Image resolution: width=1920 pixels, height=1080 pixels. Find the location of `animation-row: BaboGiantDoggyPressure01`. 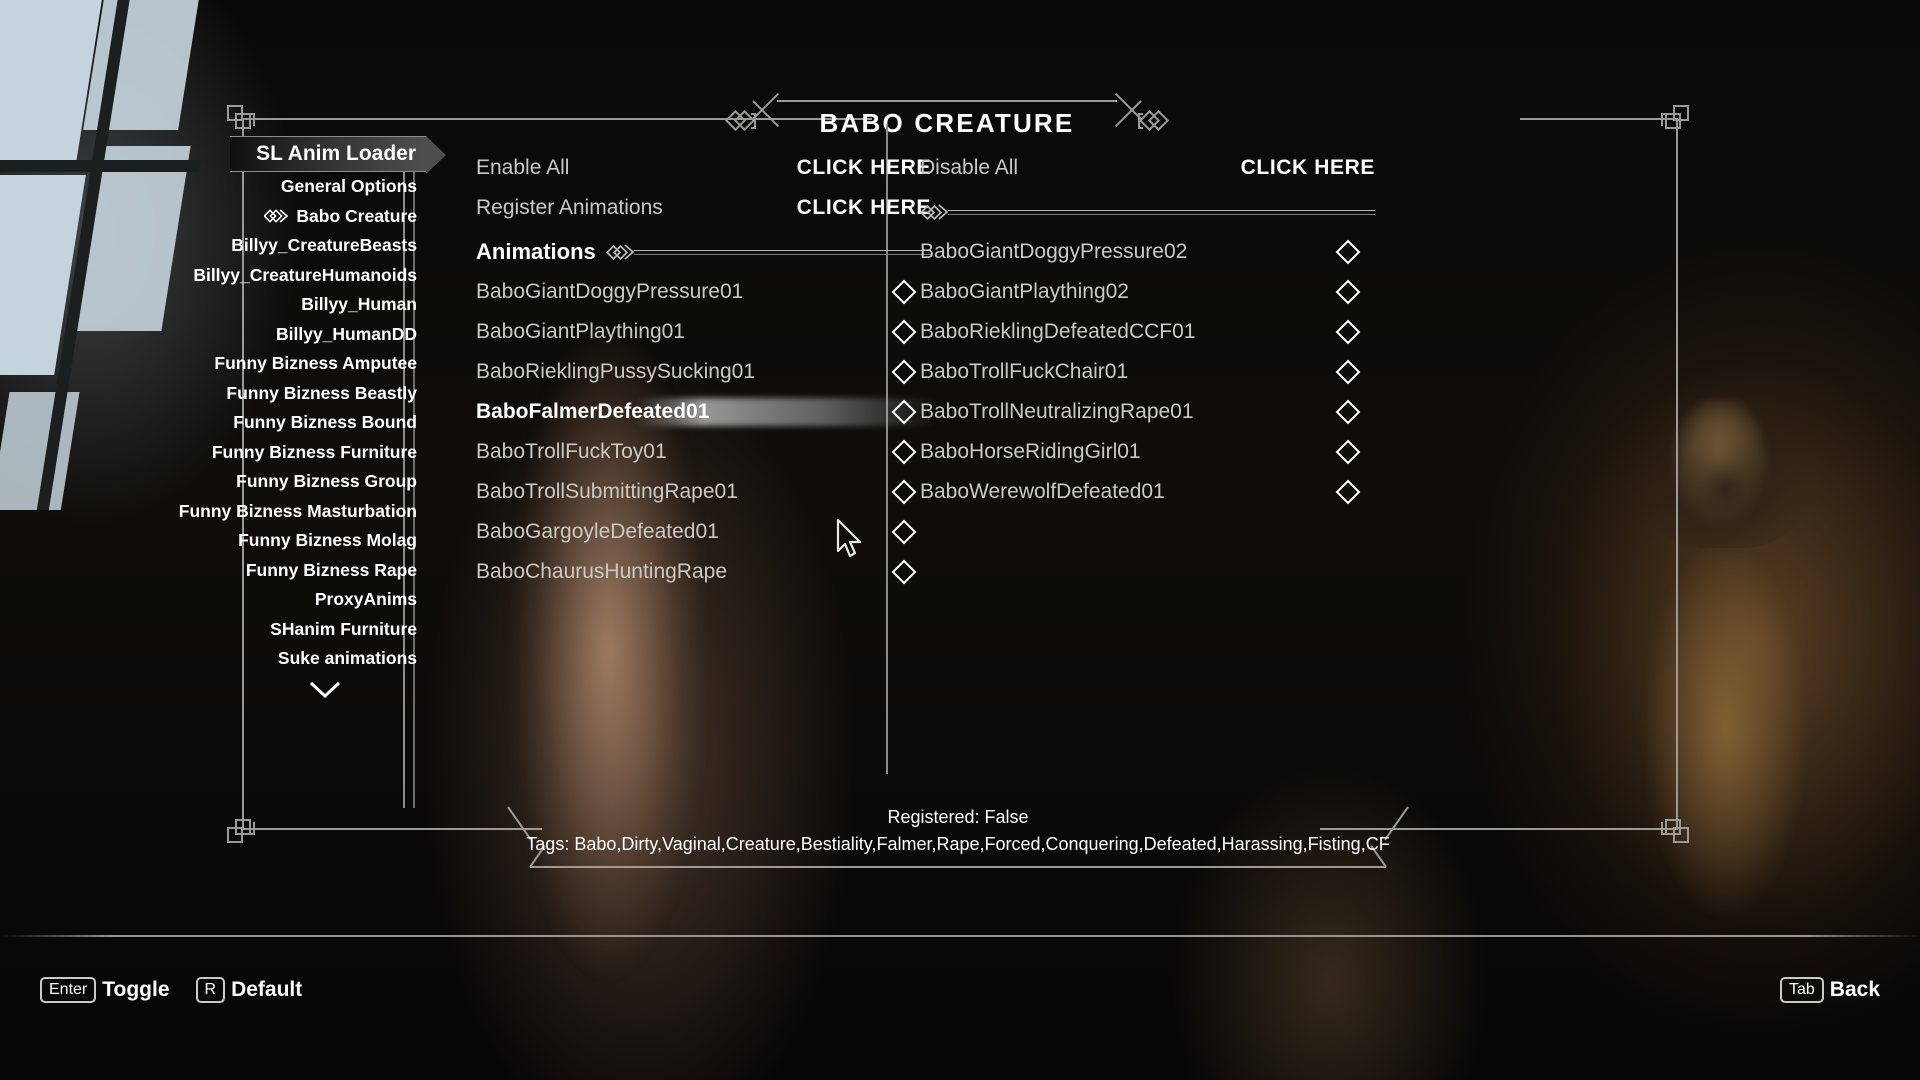

animation-row: BaboGiantDoggyPressure01 is located at coordinates (703, 292).